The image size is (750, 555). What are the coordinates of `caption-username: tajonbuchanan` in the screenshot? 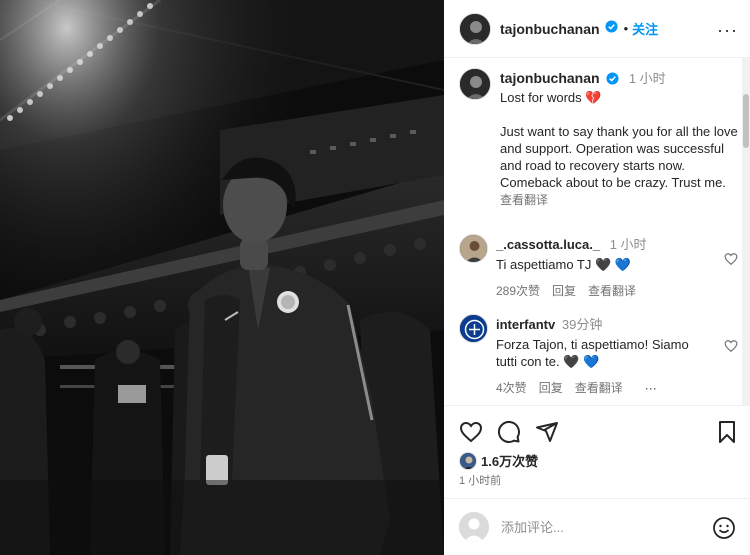 It's located at (550, 78).